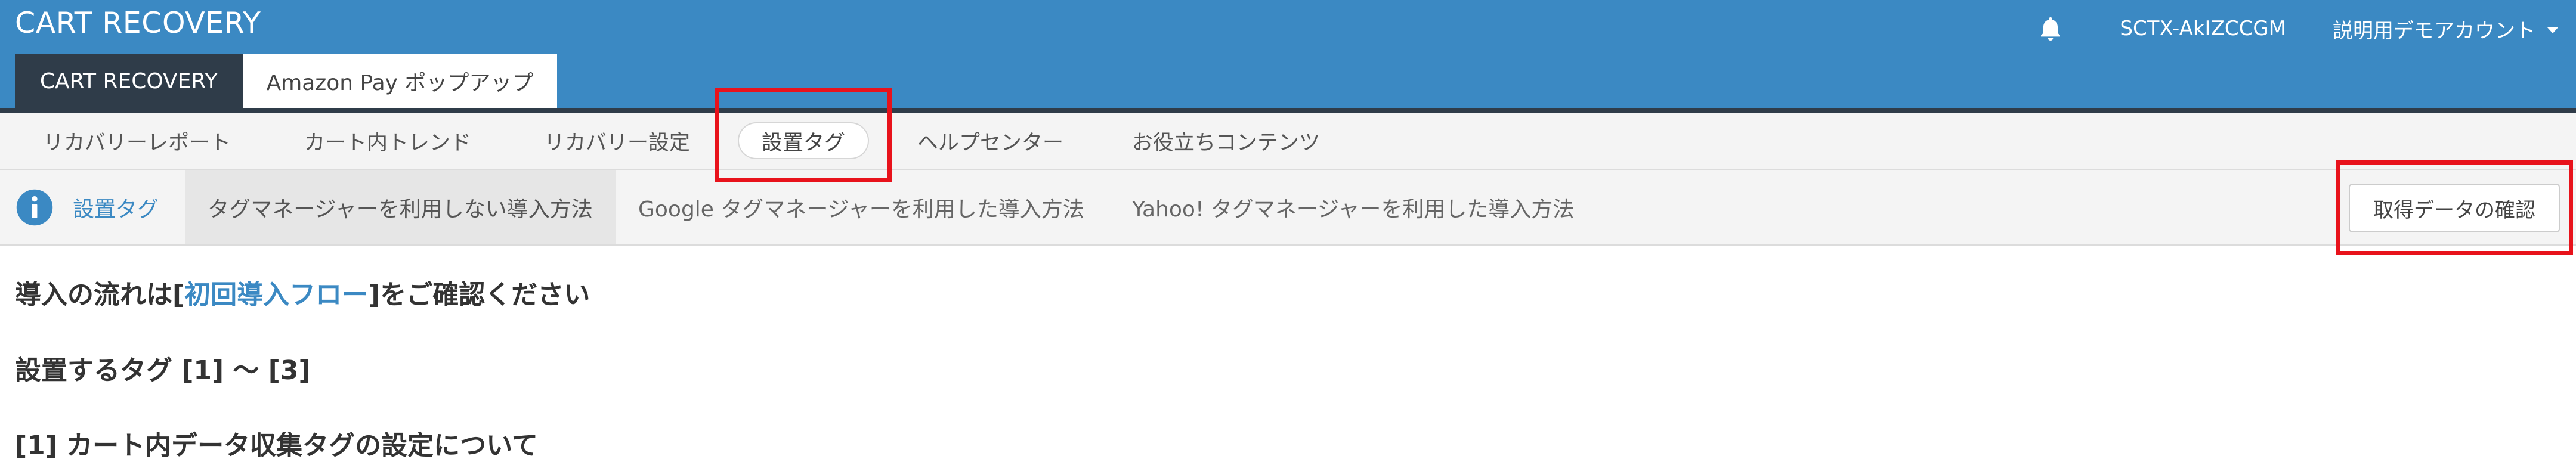  What do you see at coordinates (479, 295) in the screenshot?
I see `flow-suffix: ]をご確認ください` at bounding box center [479, 295].